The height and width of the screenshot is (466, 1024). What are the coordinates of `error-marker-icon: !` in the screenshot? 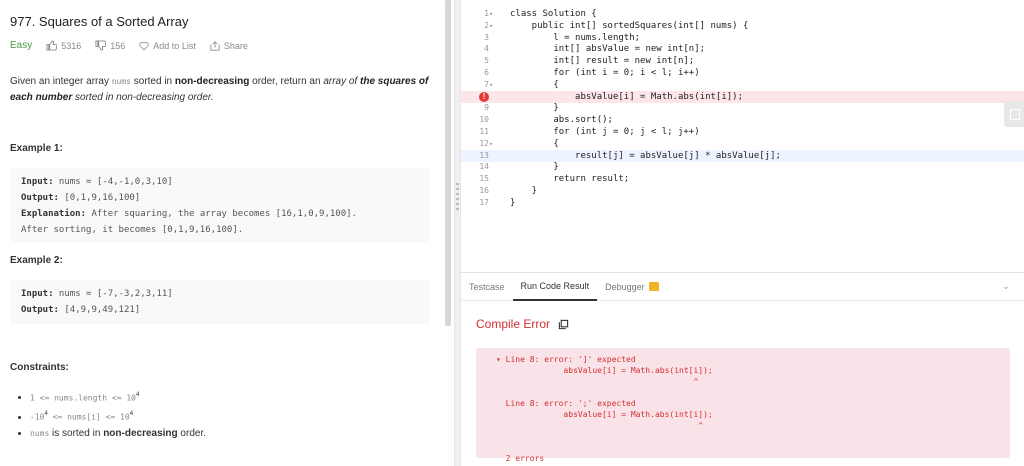 It's located at (484, 96).